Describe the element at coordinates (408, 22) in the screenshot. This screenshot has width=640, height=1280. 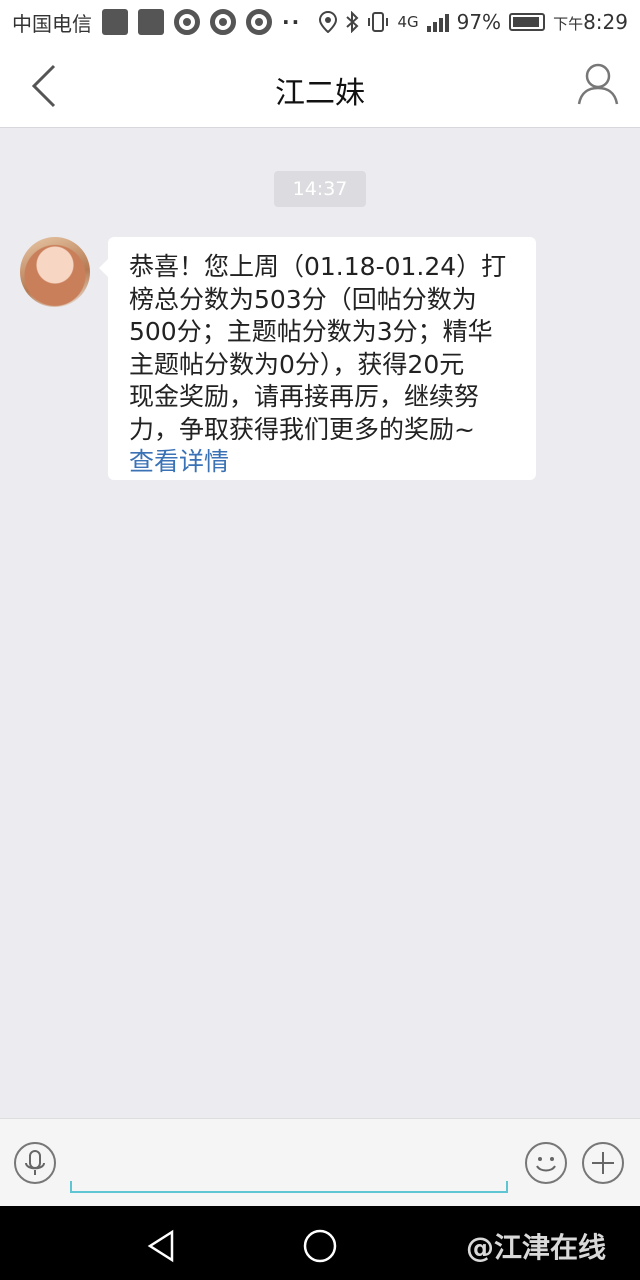
I see `network-type: 4G` at that location.